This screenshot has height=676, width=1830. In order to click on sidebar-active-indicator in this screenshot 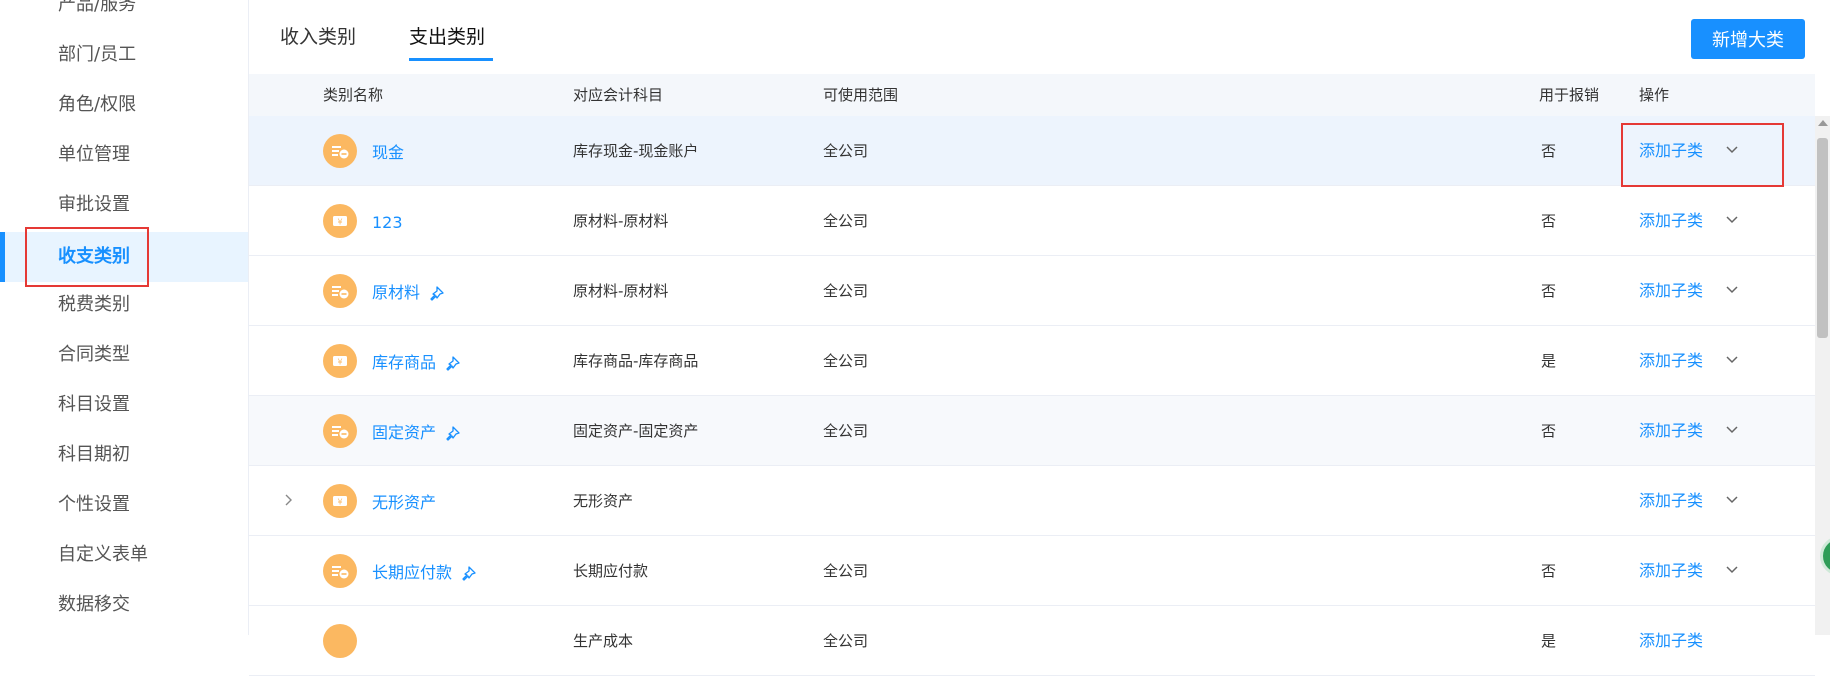, I will do `click(2, 257)`.